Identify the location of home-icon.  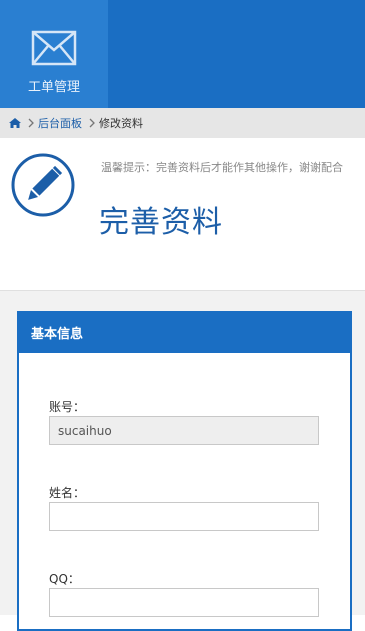
(15, 123).